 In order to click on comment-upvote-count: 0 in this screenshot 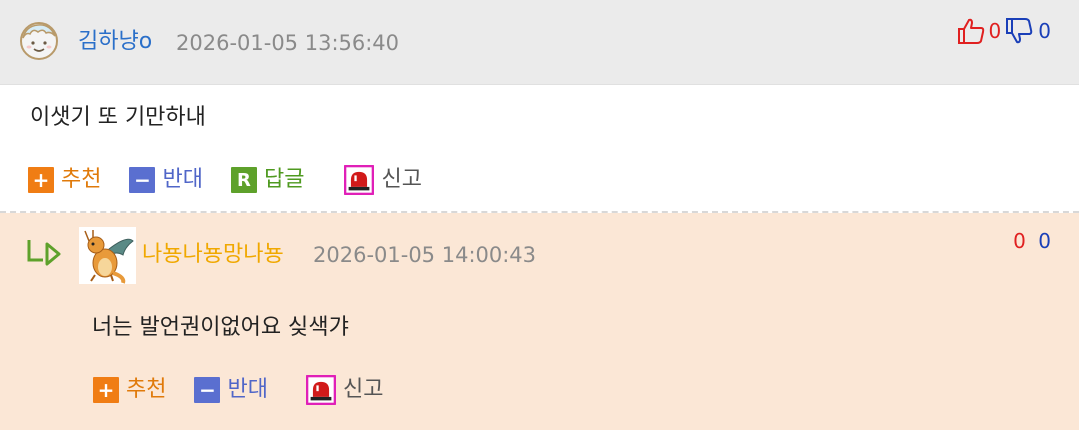, I will do `click(995, 31)`.